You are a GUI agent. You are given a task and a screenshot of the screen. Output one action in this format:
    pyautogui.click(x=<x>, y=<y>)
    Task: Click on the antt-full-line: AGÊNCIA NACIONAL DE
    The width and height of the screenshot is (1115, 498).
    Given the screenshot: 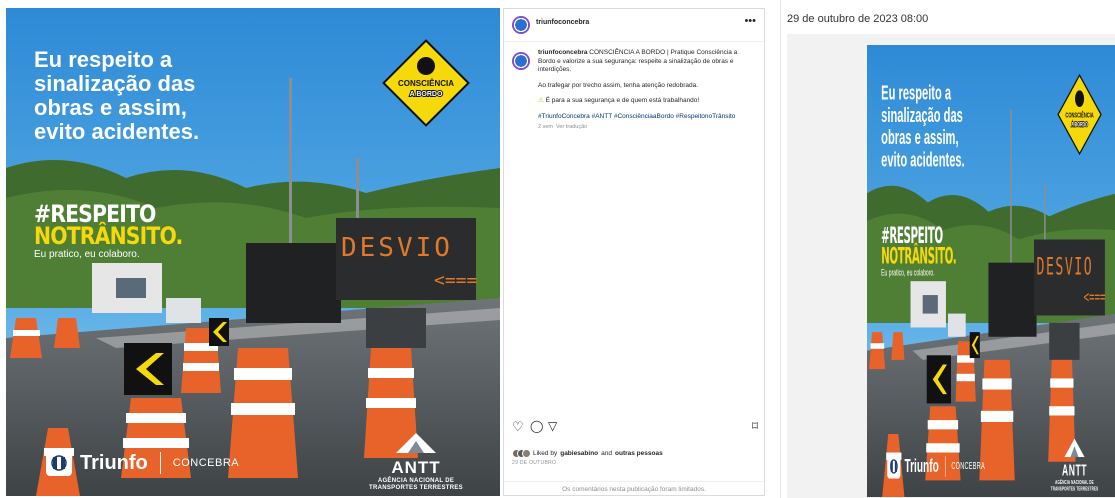 What is the action you would take?
    pyautogui.click(x=416, y=481)
    